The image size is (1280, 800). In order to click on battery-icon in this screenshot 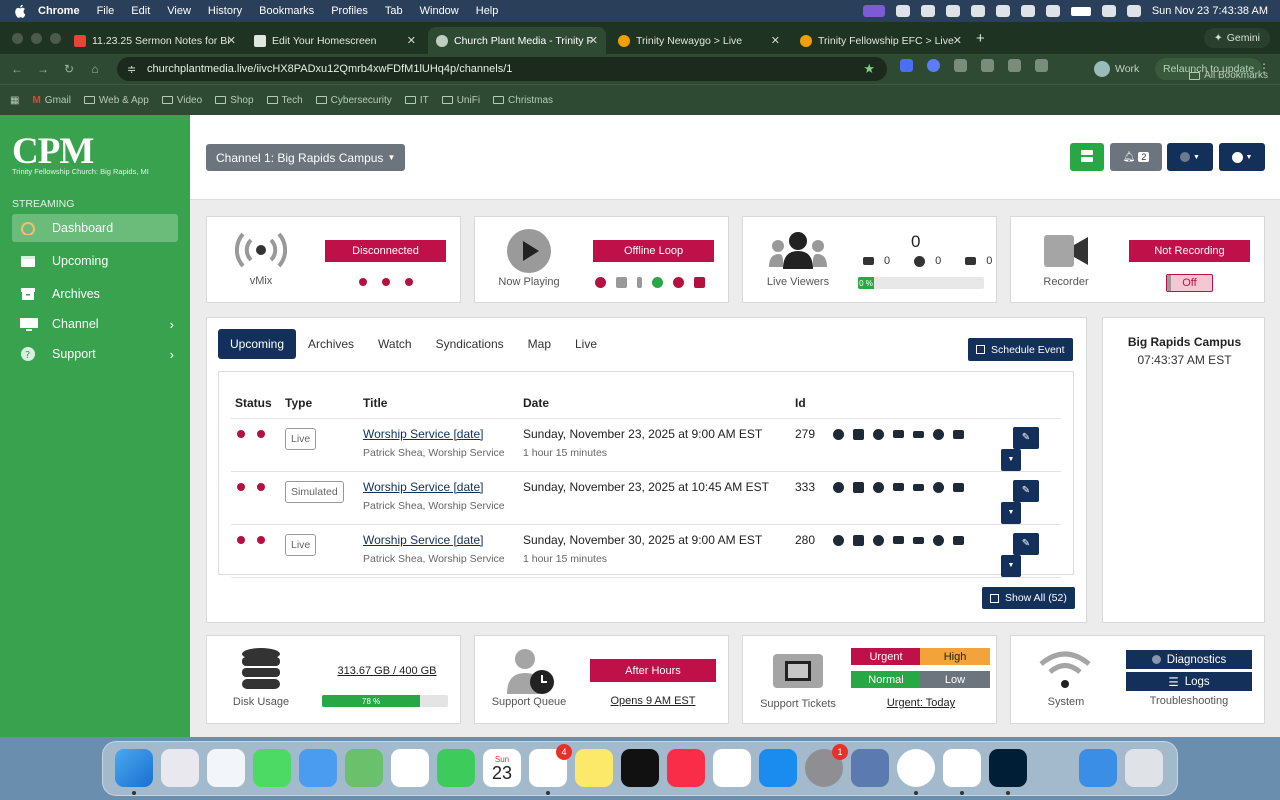, I will do `click(1080, 11)`.